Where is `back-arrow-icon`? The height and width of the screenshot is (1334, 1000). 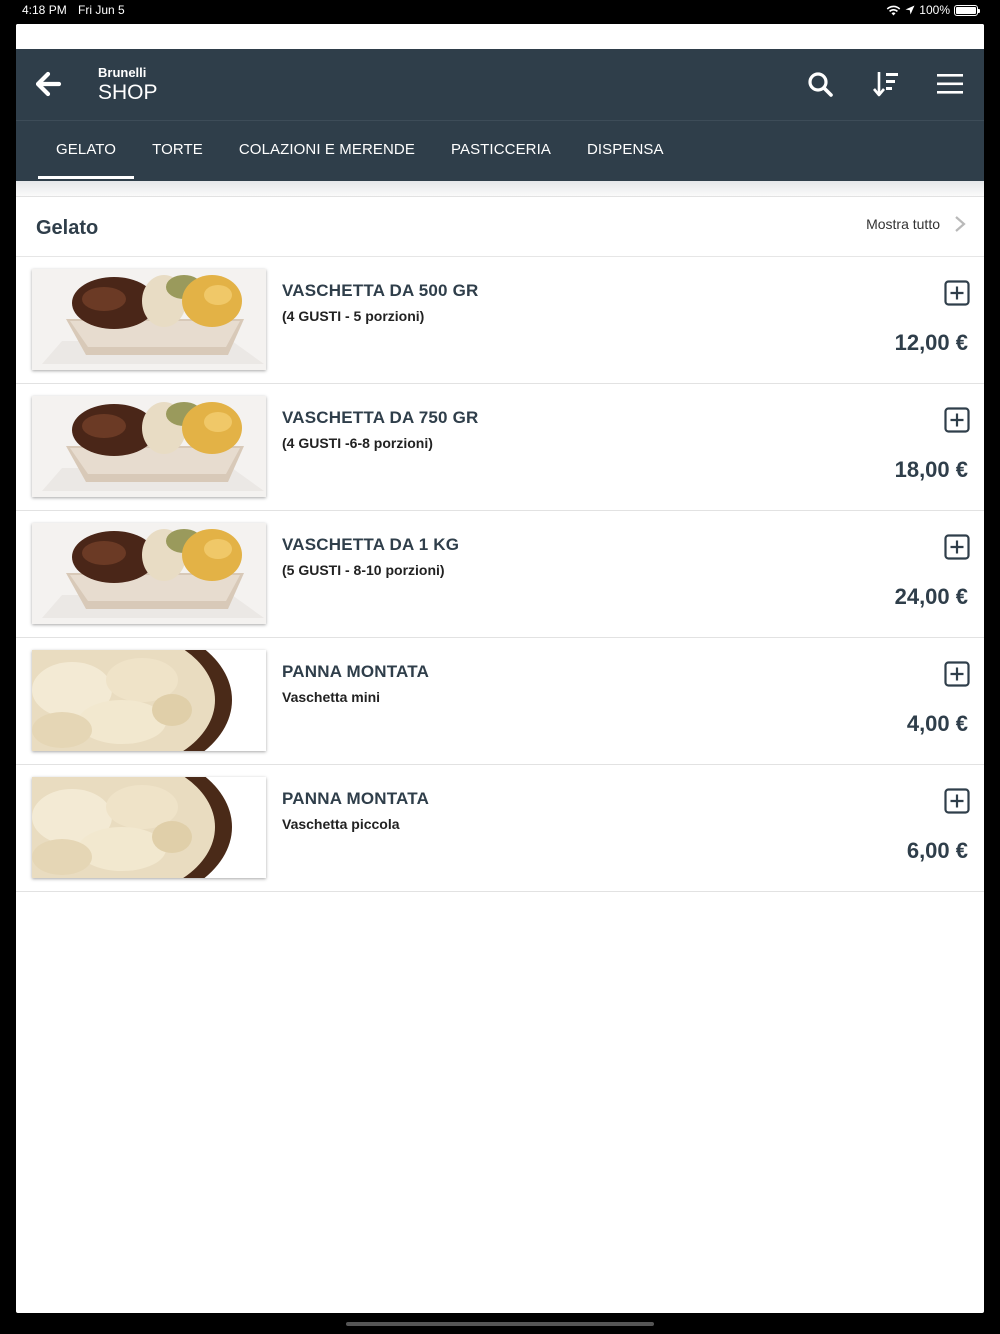
back-arrow-icon is located at coordinates (49, 84).